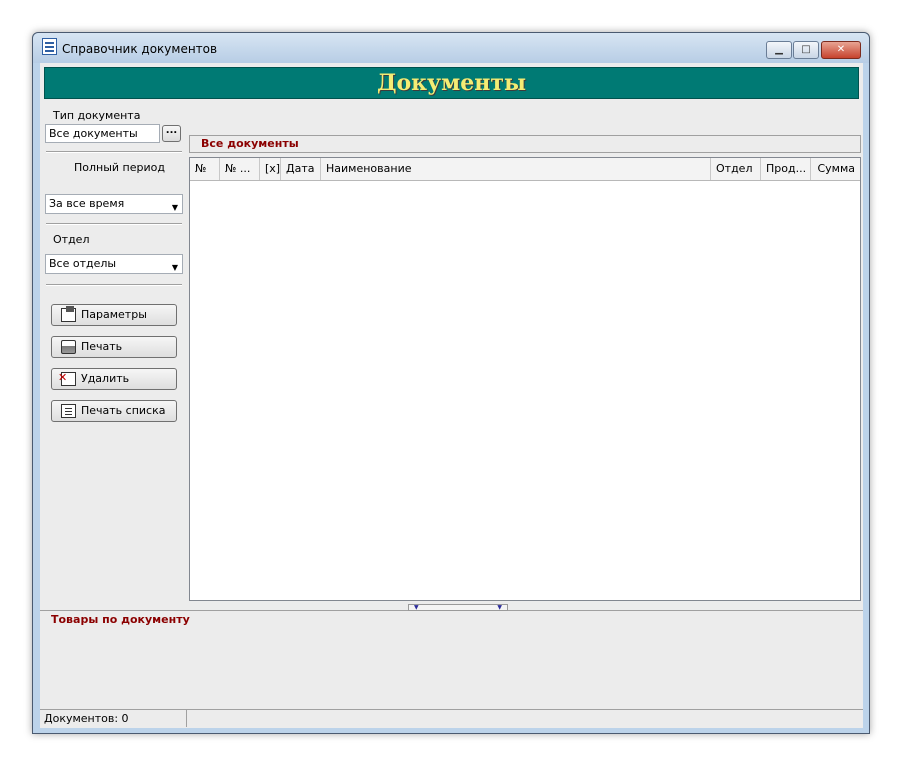  What do you see at coordinates (140, 49) in the screenshot?
I see `window-title: Справочник документов` at bounding box center [140, 49].